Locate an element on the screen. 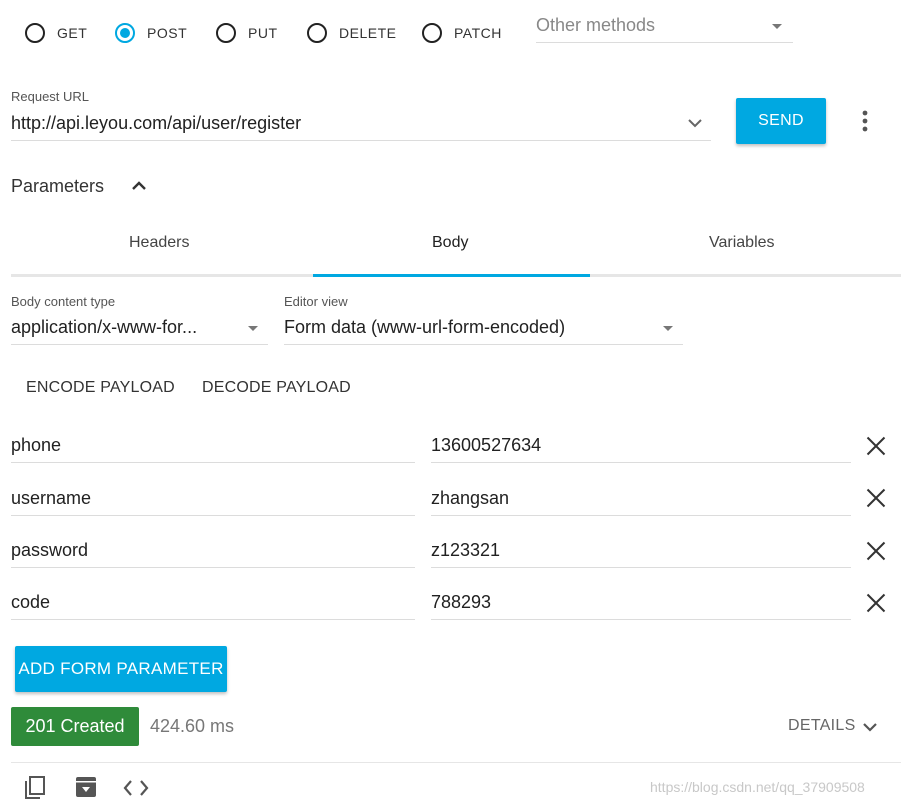 The image size is (906, 807). other-methods-select: Other methods is located at coordinates (664, 27).